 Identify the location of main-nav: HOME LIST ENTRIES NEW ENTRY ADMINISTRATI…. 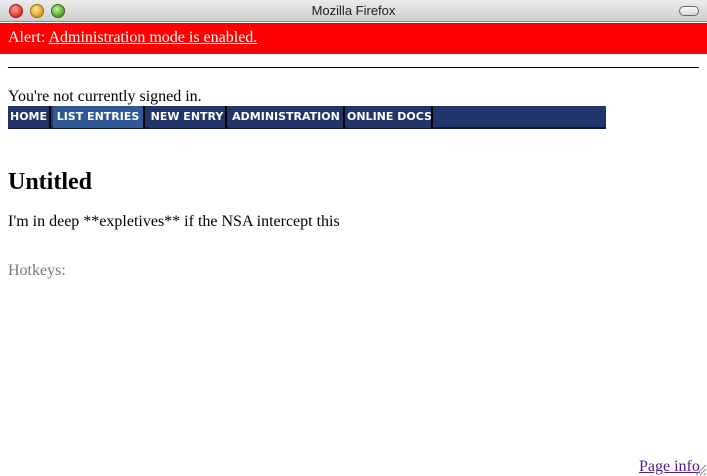
(307, 117).